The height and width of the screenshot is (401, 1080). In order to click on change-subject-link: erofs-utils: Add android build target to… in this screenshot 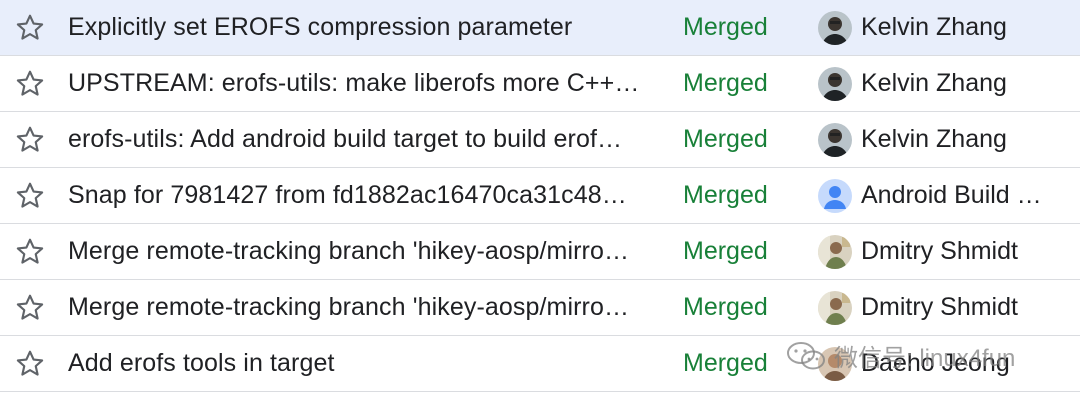, I will do `click(368, 139)`.